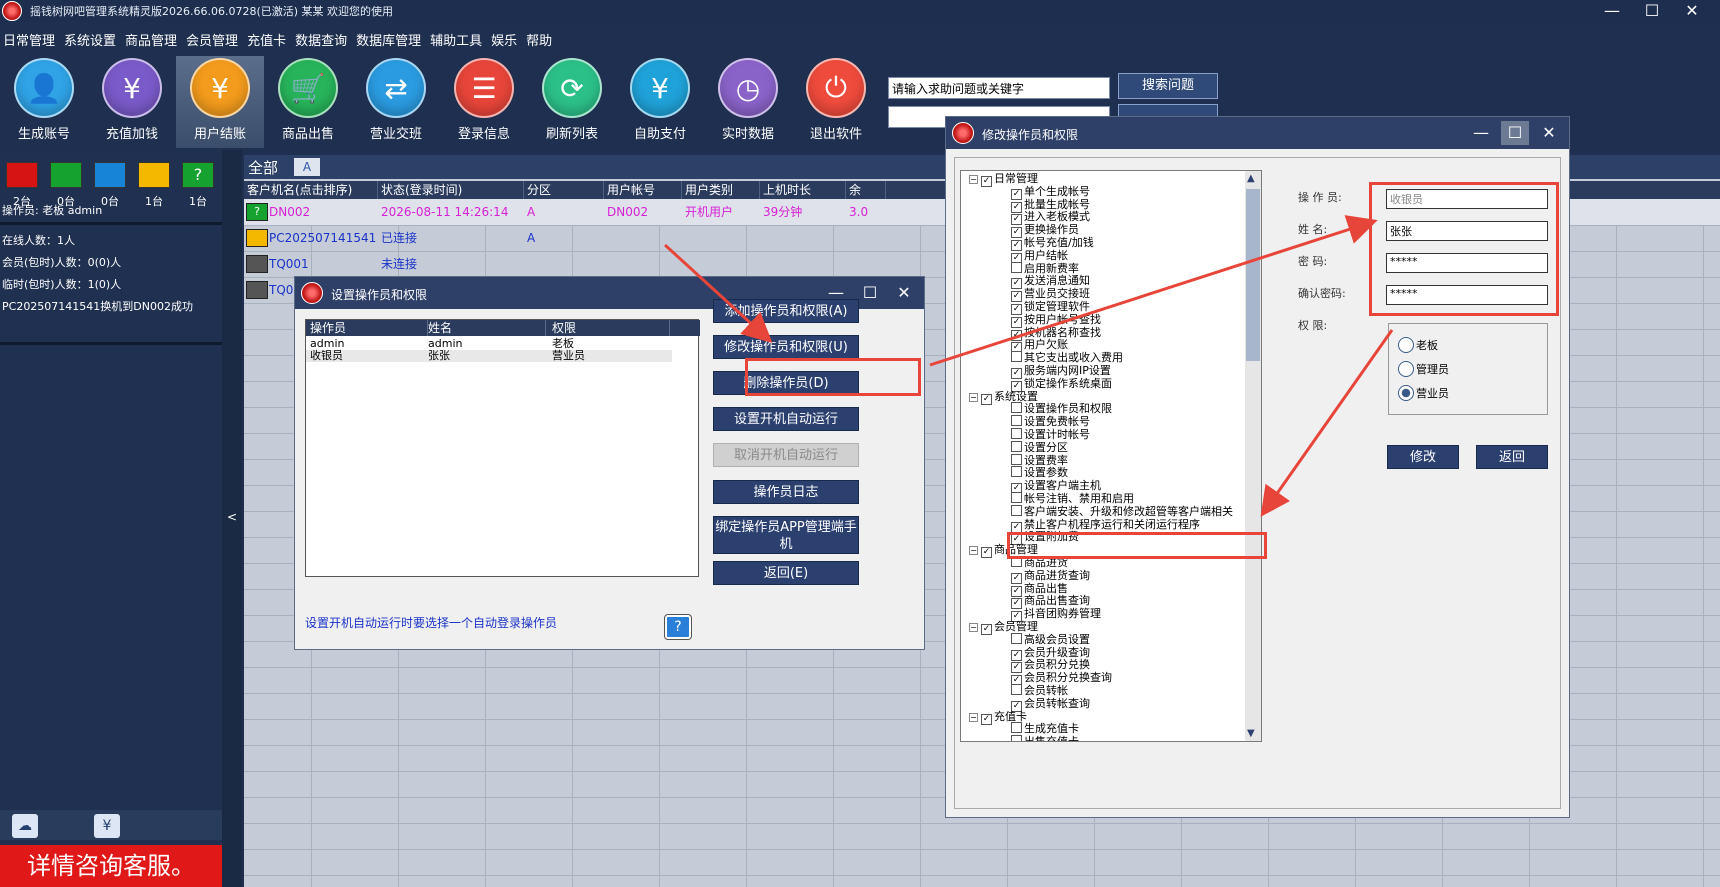 Image resolution: width=1720 pixels, height=887 pixels. What do you see at coordinates (866, 190) in the screenshot?
I see `column-header: 余` at bounding box center [866, 190].